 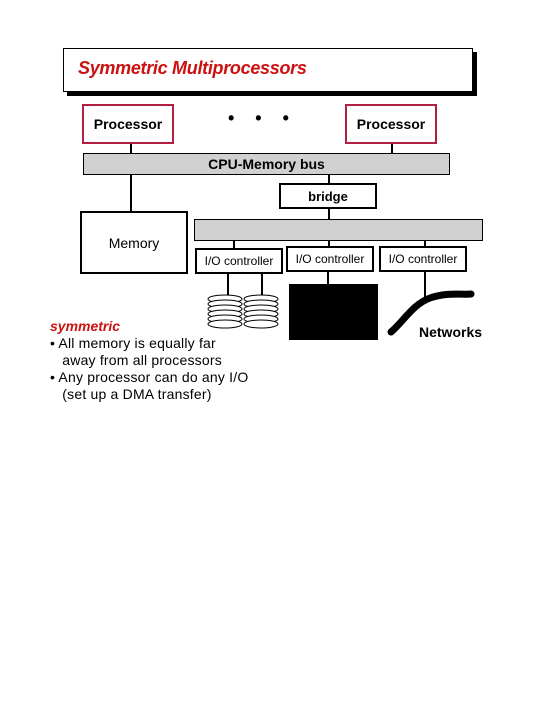 I want to click on slide-title: Symmetric Multiprocessors, so click(x=192, y=68).